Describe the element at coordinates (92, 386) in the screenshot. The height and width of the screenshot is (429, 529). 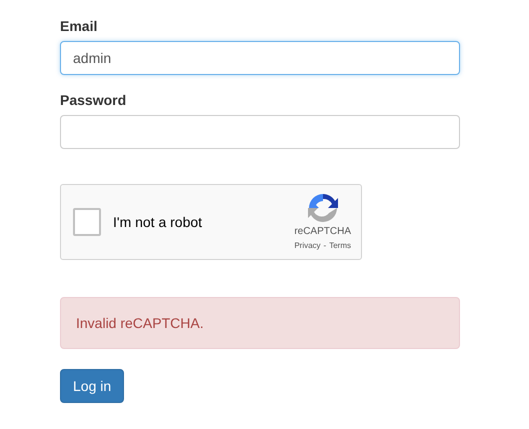
I see `login-button: Log in` at that location.